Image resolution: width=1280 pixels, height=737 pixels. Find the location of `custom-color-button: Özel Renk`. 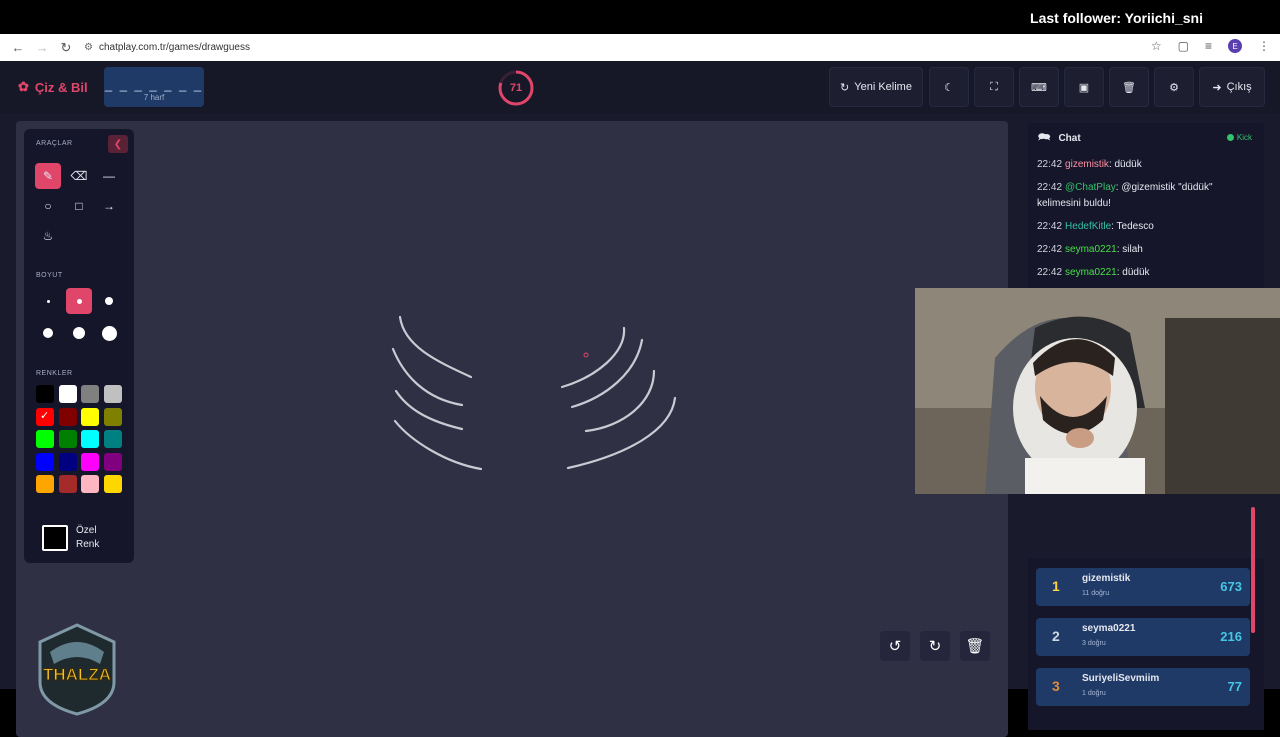

custom-color-button: Özel Renk is located at coordinates (70, 538).